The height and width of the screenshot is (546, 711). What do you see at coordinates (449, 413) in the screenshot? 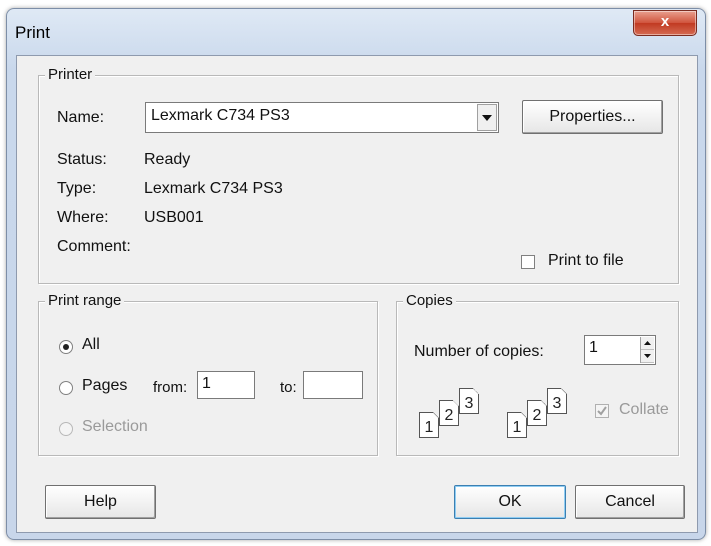
I see `collate-page-a2: 2` at bounding box center [449, 413].